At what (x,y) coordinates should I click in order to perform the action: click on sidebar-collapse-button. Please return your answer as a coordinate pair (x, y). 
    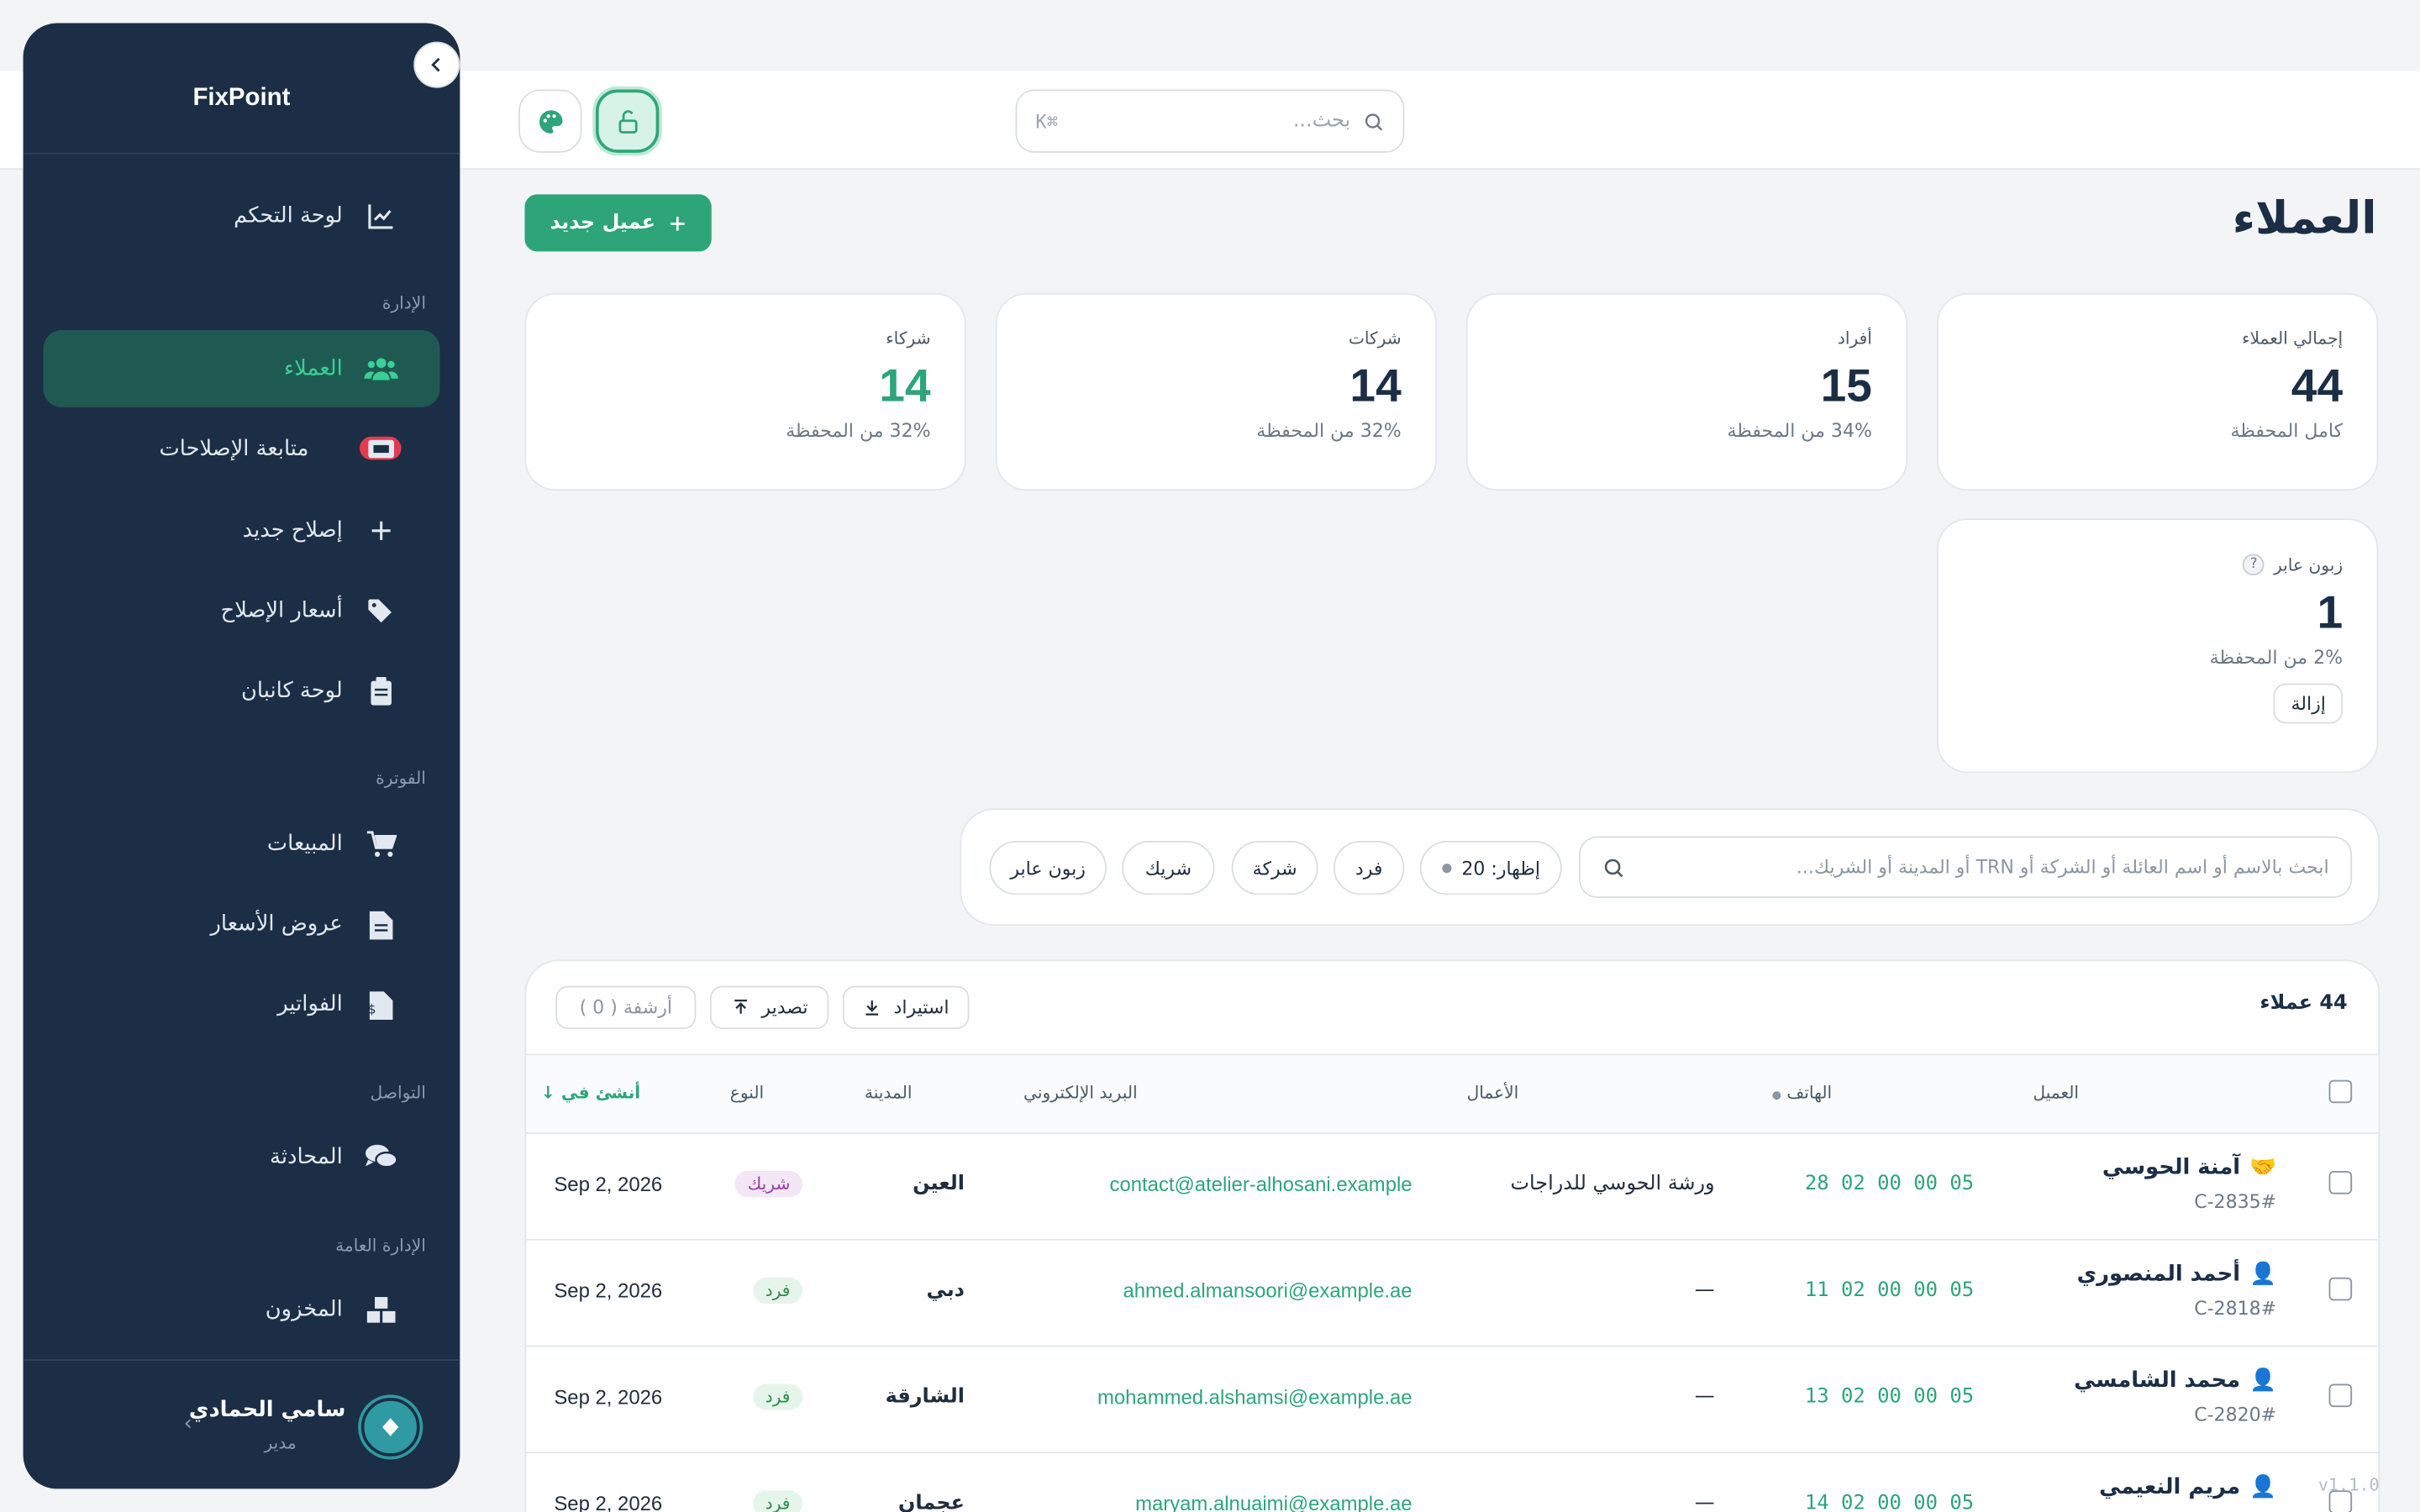
    Looking at the image, I should click on (436, 64).